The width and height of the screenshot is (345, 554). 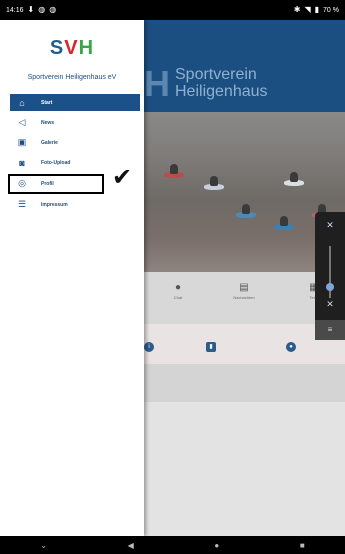 I want to click on circle-icon-row: i ▮ ●, so click(x=244, y=348).